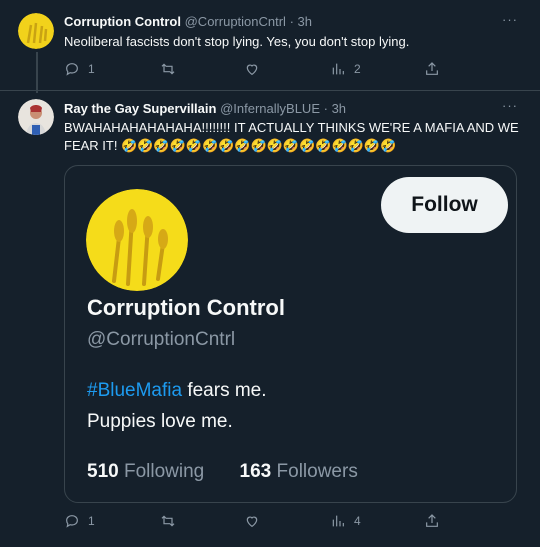 The height and width of the screenshot is (547, 540). I want to click on following-label: Following, so click(164, 471).